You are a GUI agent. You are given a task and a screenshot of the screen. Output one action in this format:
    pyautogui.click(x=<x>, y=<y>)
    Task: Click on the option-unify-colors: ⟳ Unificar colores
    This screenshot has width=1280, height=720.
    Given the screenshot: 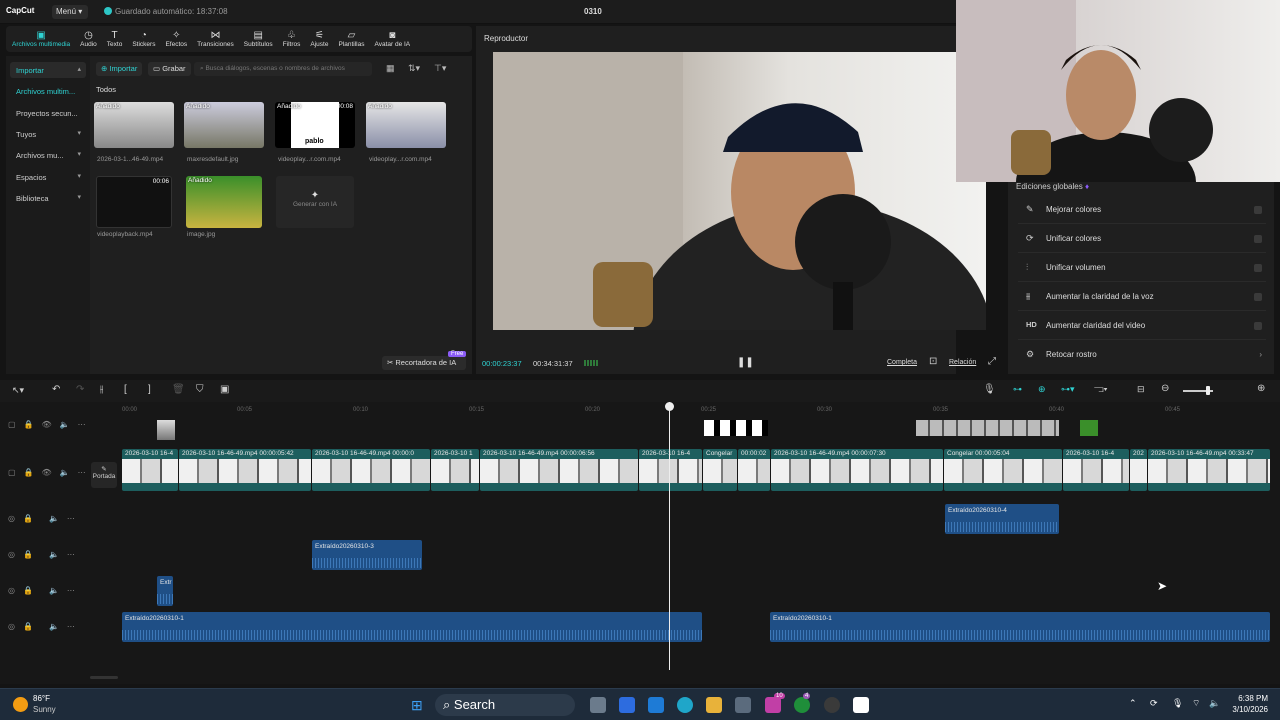 What is the action you would take?
    pyautogui.click(x=1142, y=239)
    